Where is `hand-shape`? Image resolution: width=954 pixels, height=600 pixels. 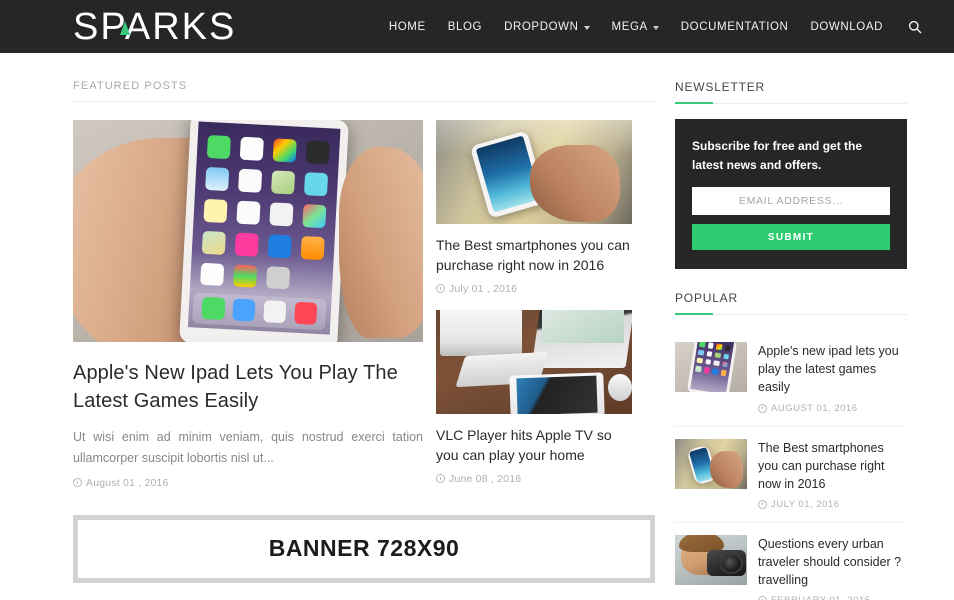
hand-shape is located at coordinates (575, 183).